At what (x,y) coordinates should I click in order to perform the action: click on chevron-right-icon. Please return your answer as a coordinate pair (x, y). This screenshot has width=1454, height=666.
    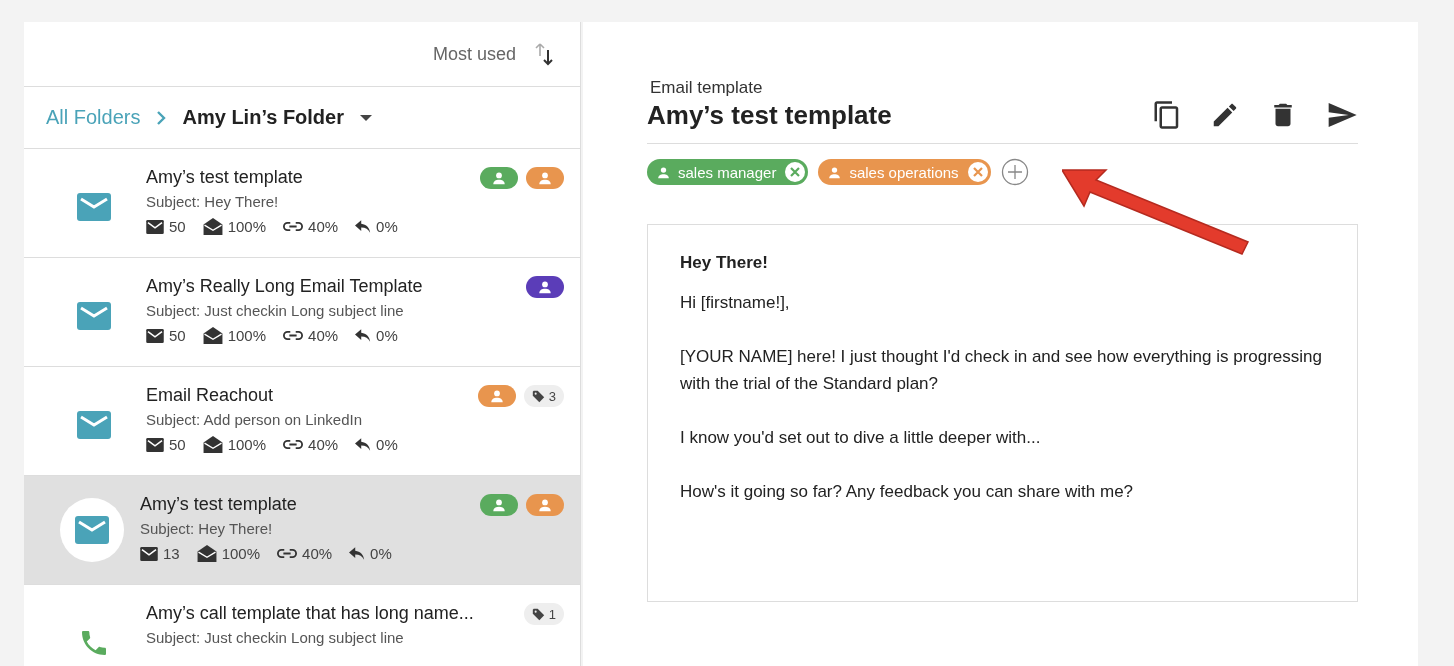
    Looking at the image, I should click on (161, 117).